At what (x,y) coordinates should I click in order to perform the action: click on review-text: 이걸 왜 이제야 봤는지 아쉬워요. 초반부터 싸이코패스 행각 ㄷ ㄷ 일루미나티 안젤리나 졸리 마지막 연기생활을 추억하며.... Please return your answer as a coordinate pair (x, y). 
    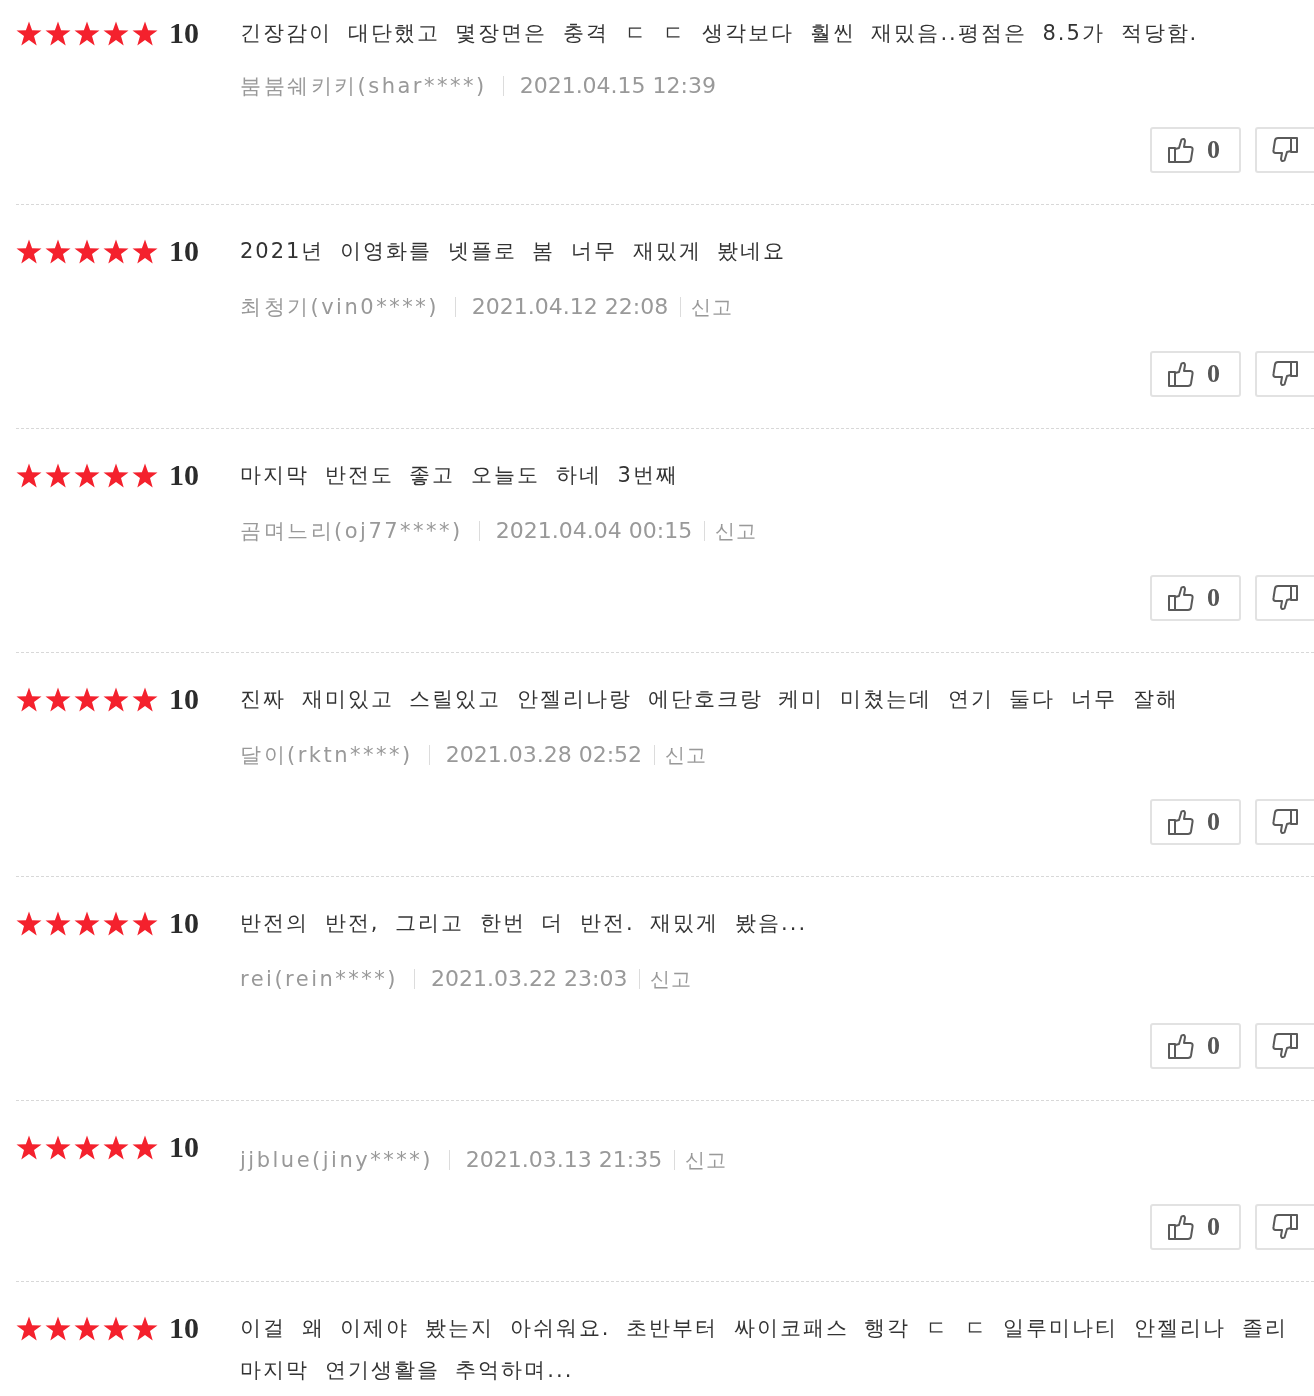
    Looking at the image, I should click on (764, 1349).